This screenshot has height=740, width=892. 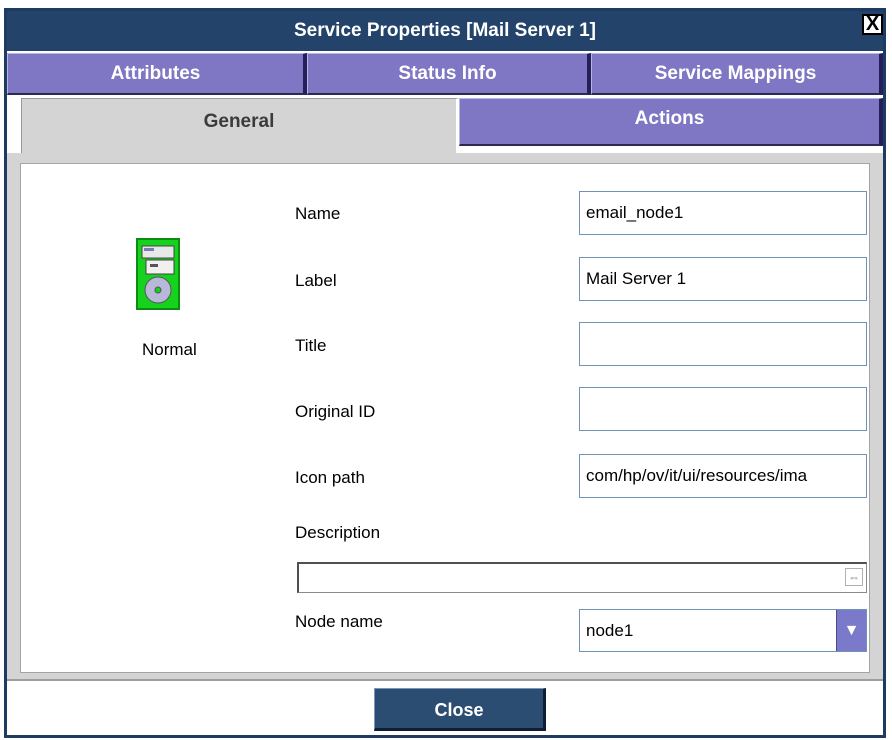 I want to click on chevron-down-icon: ▼, so click(x=851, y=630).